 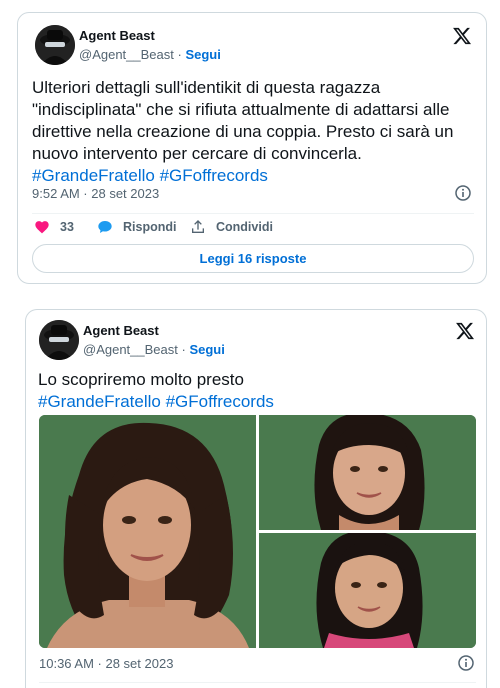 I want to click on like-button: 33, so click(x=54, y=227).